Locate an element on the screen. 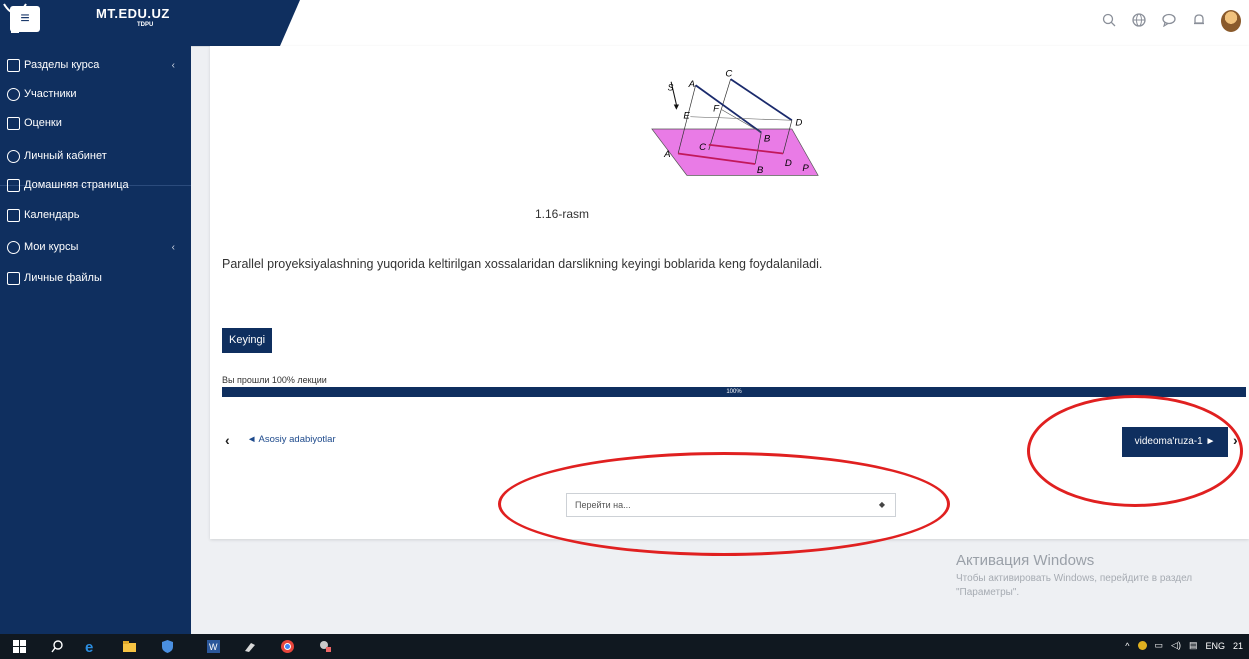 This screenshot has width=1249, height=659. sidebar-item-calendar: Календарь is located at coordinates (97, 215).